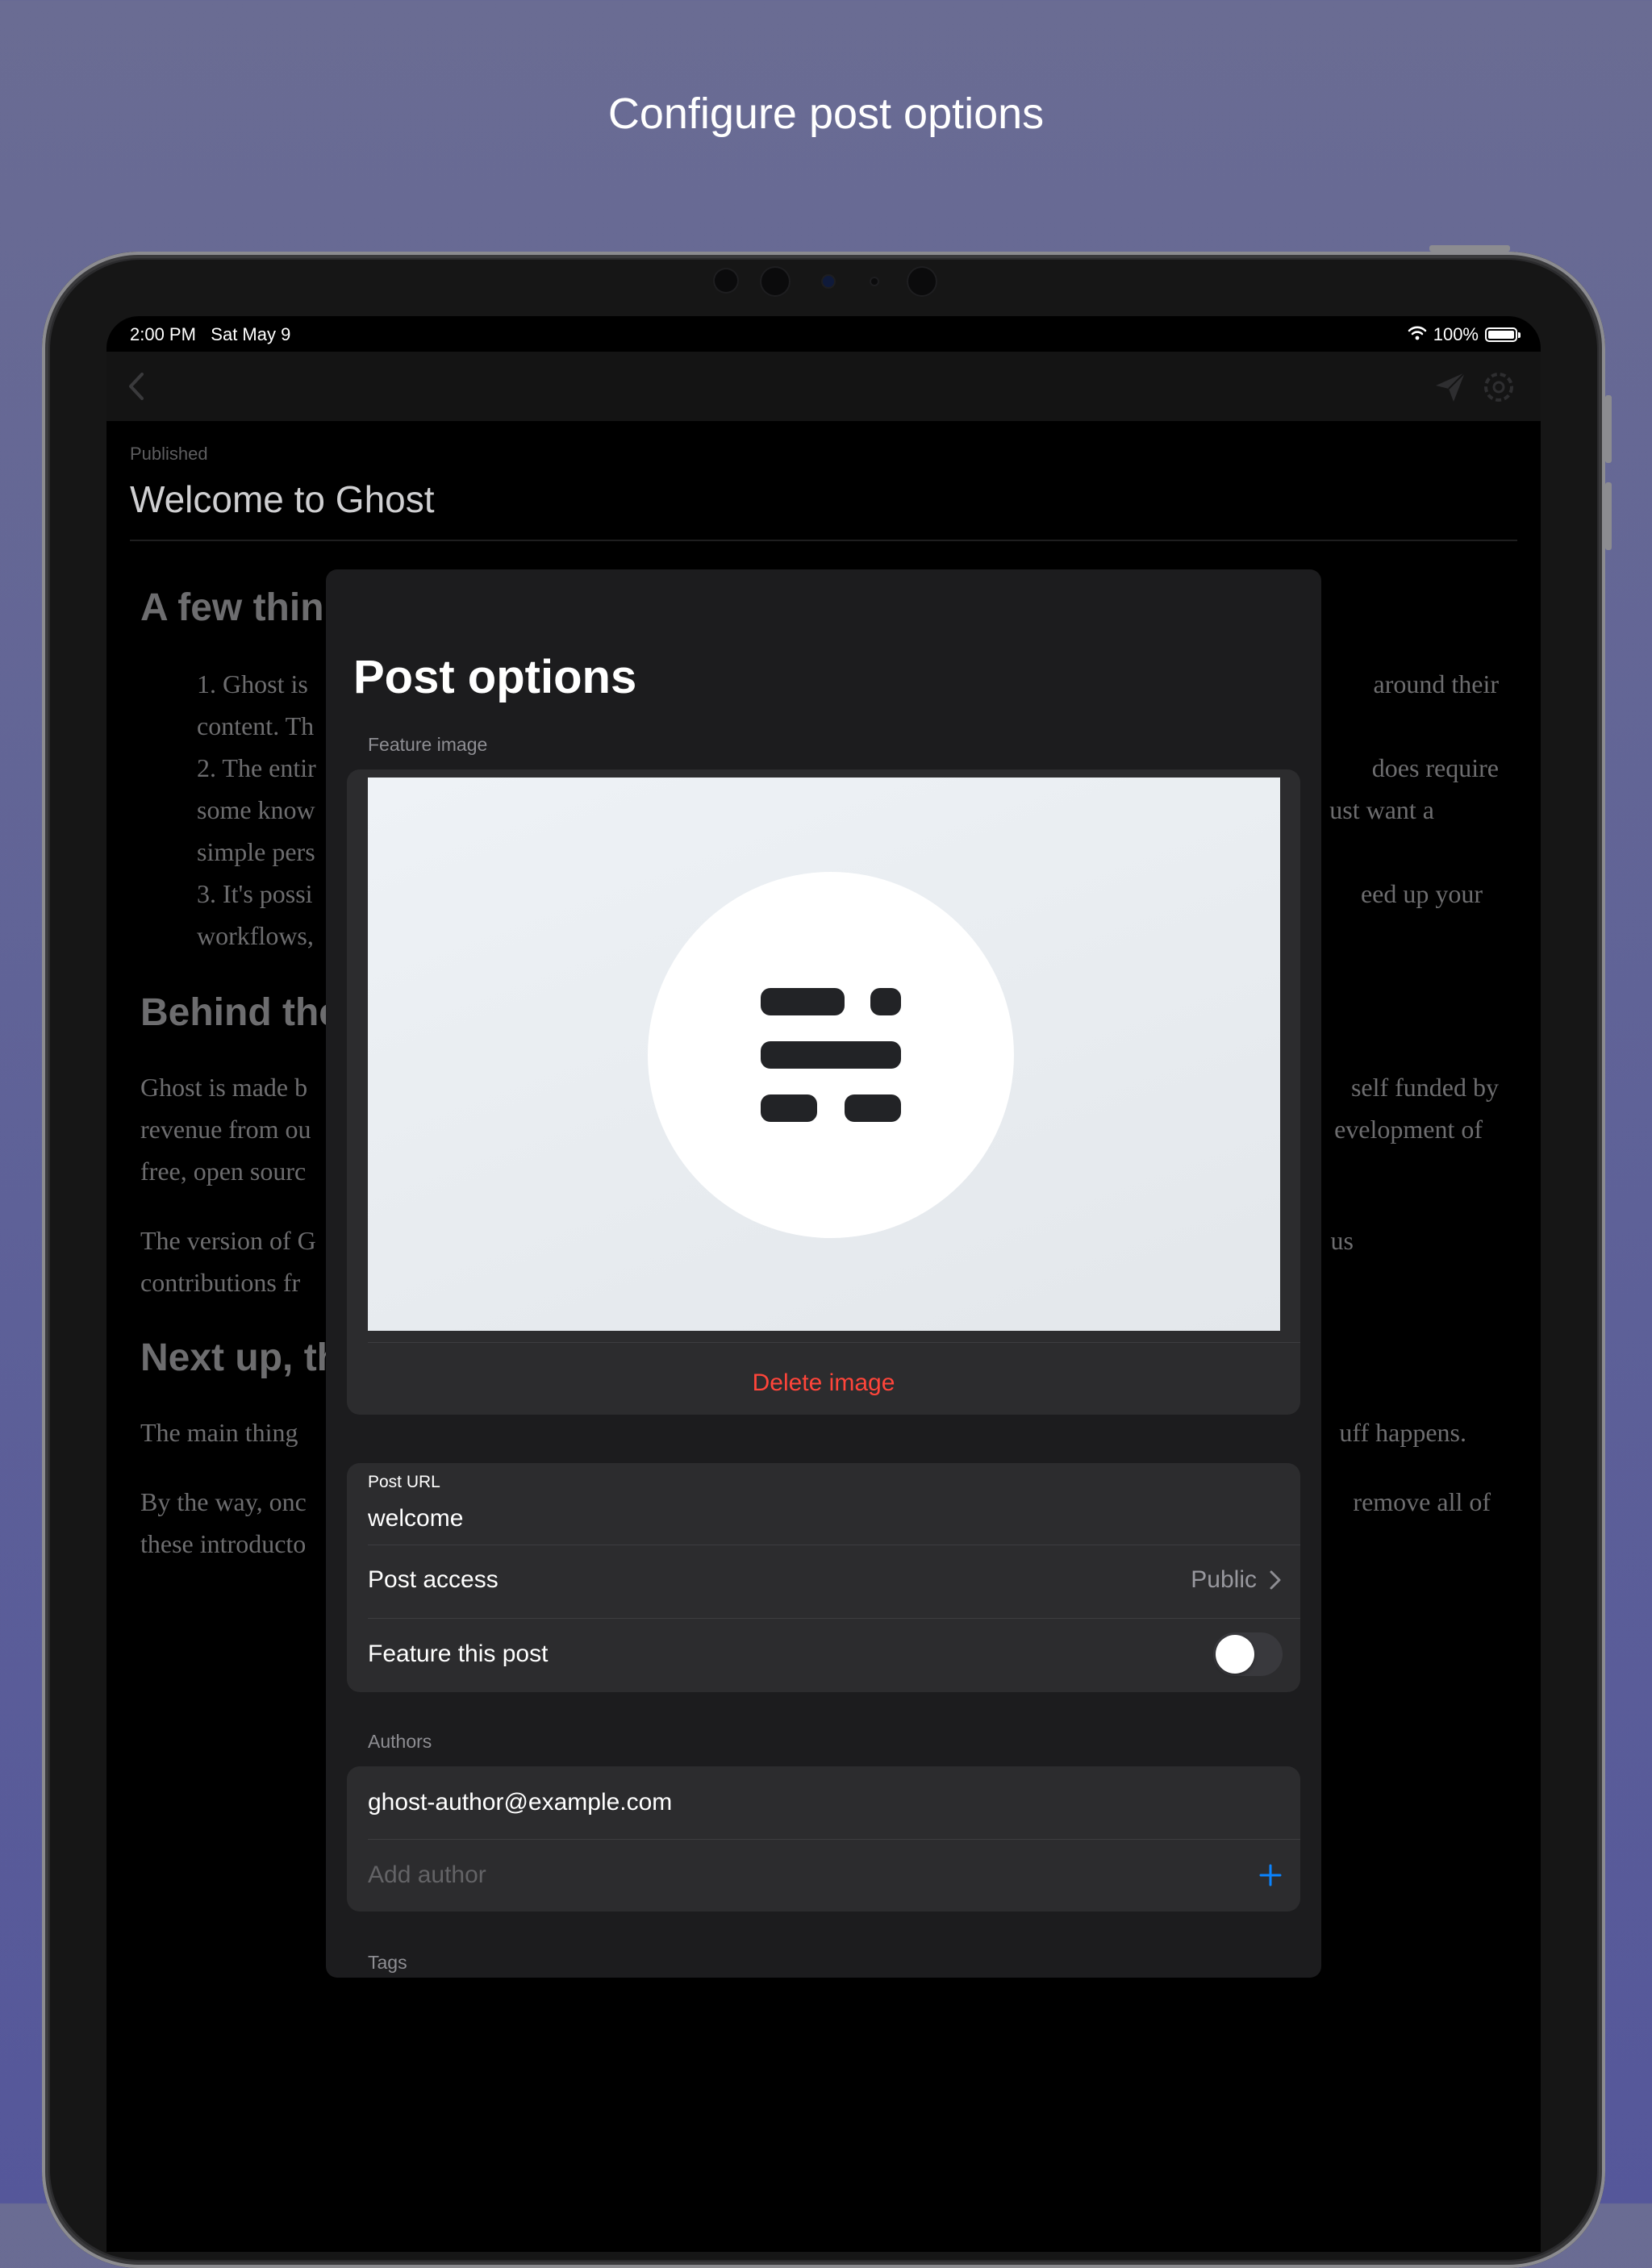 Image resolution: width=1652 pixels, height=2268 pixels. Describe the element at coordinates (256, 851) in the screenshot. I see `body-line: simple pers` at that location.